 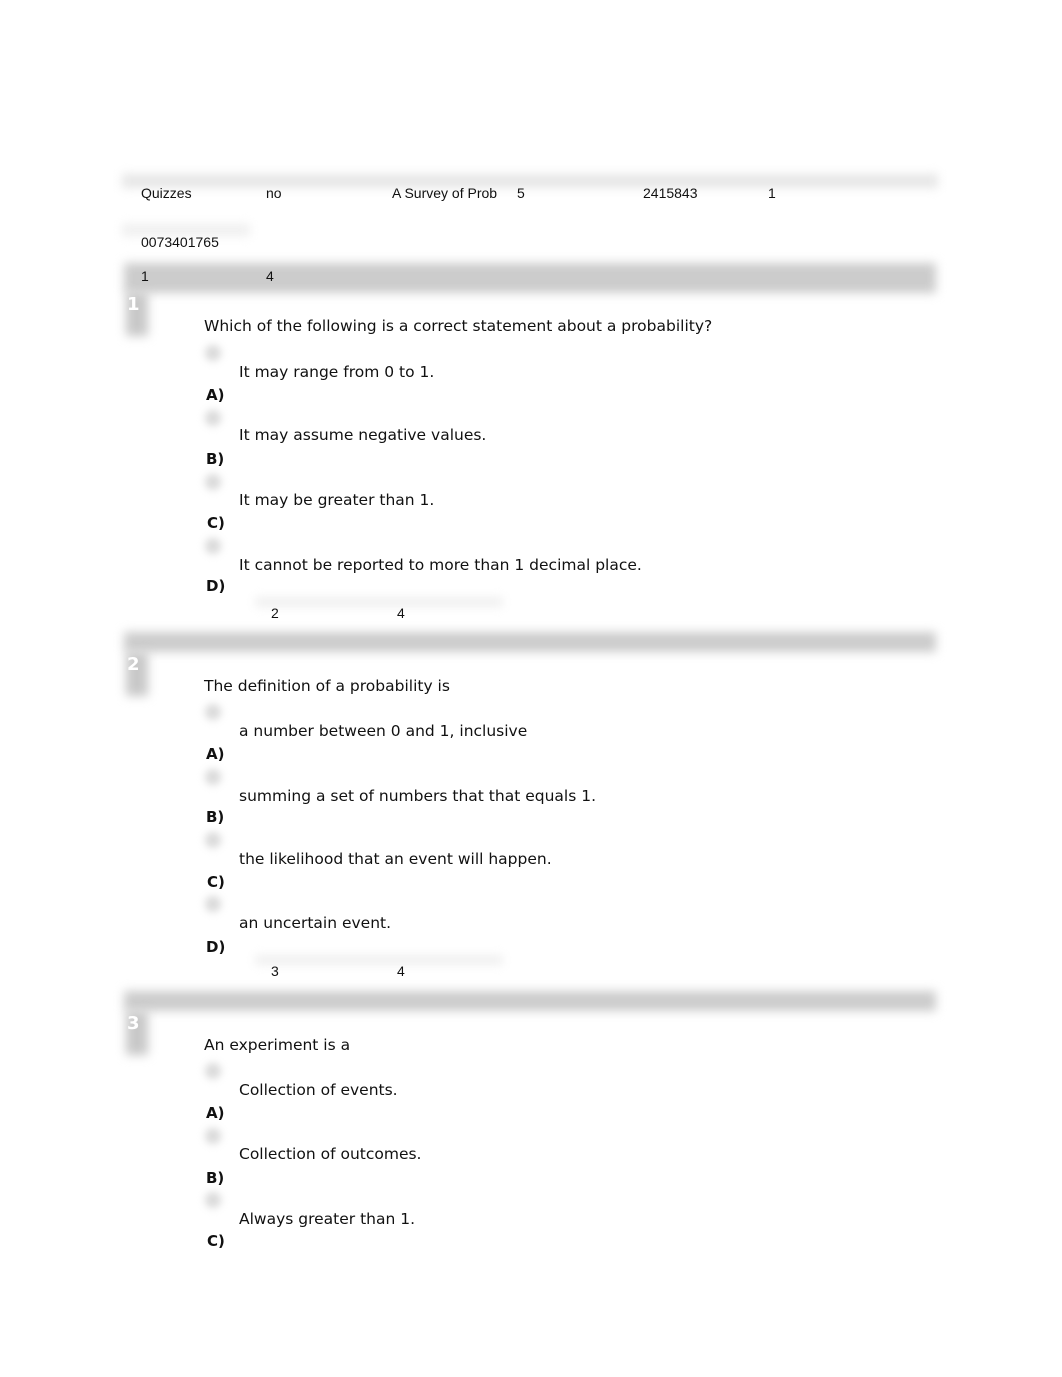 I want to click on header-row3-bg, so click(x=530, y=278).